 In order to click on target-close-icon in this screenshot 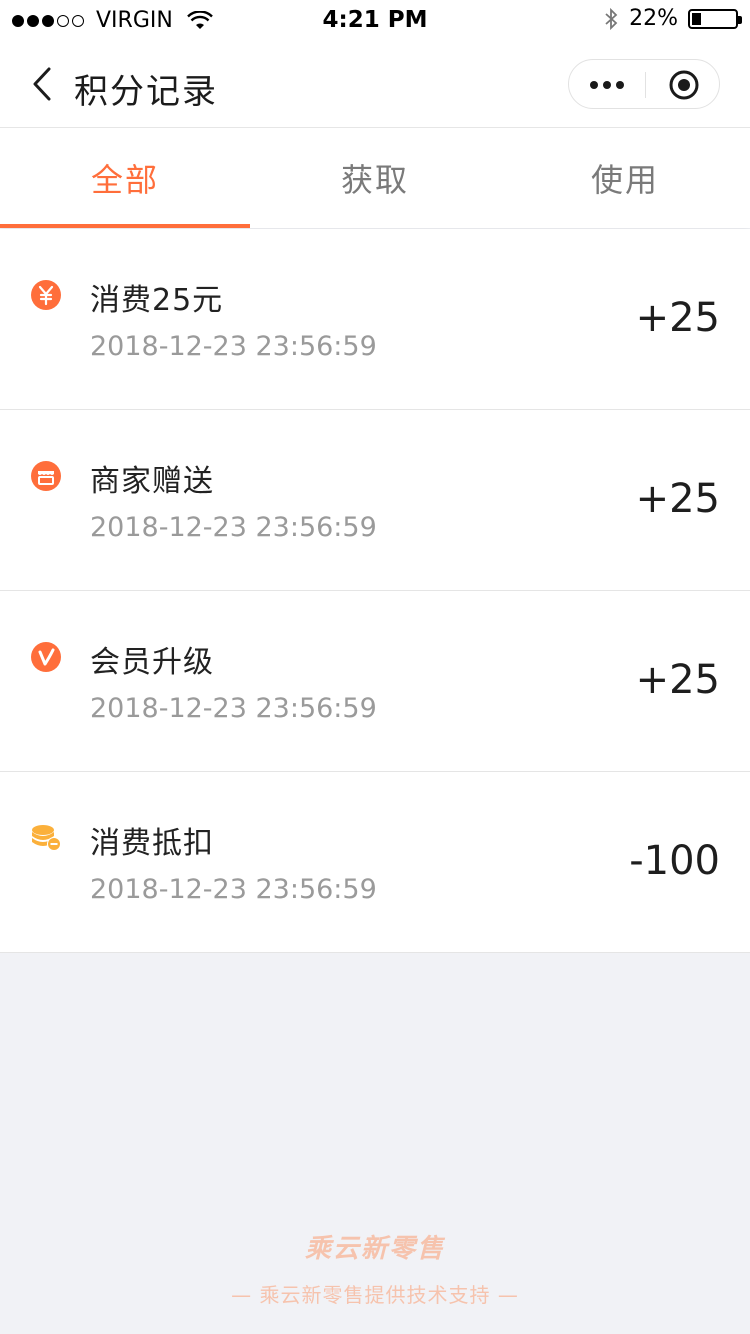, I will do `click(683, 85)`.